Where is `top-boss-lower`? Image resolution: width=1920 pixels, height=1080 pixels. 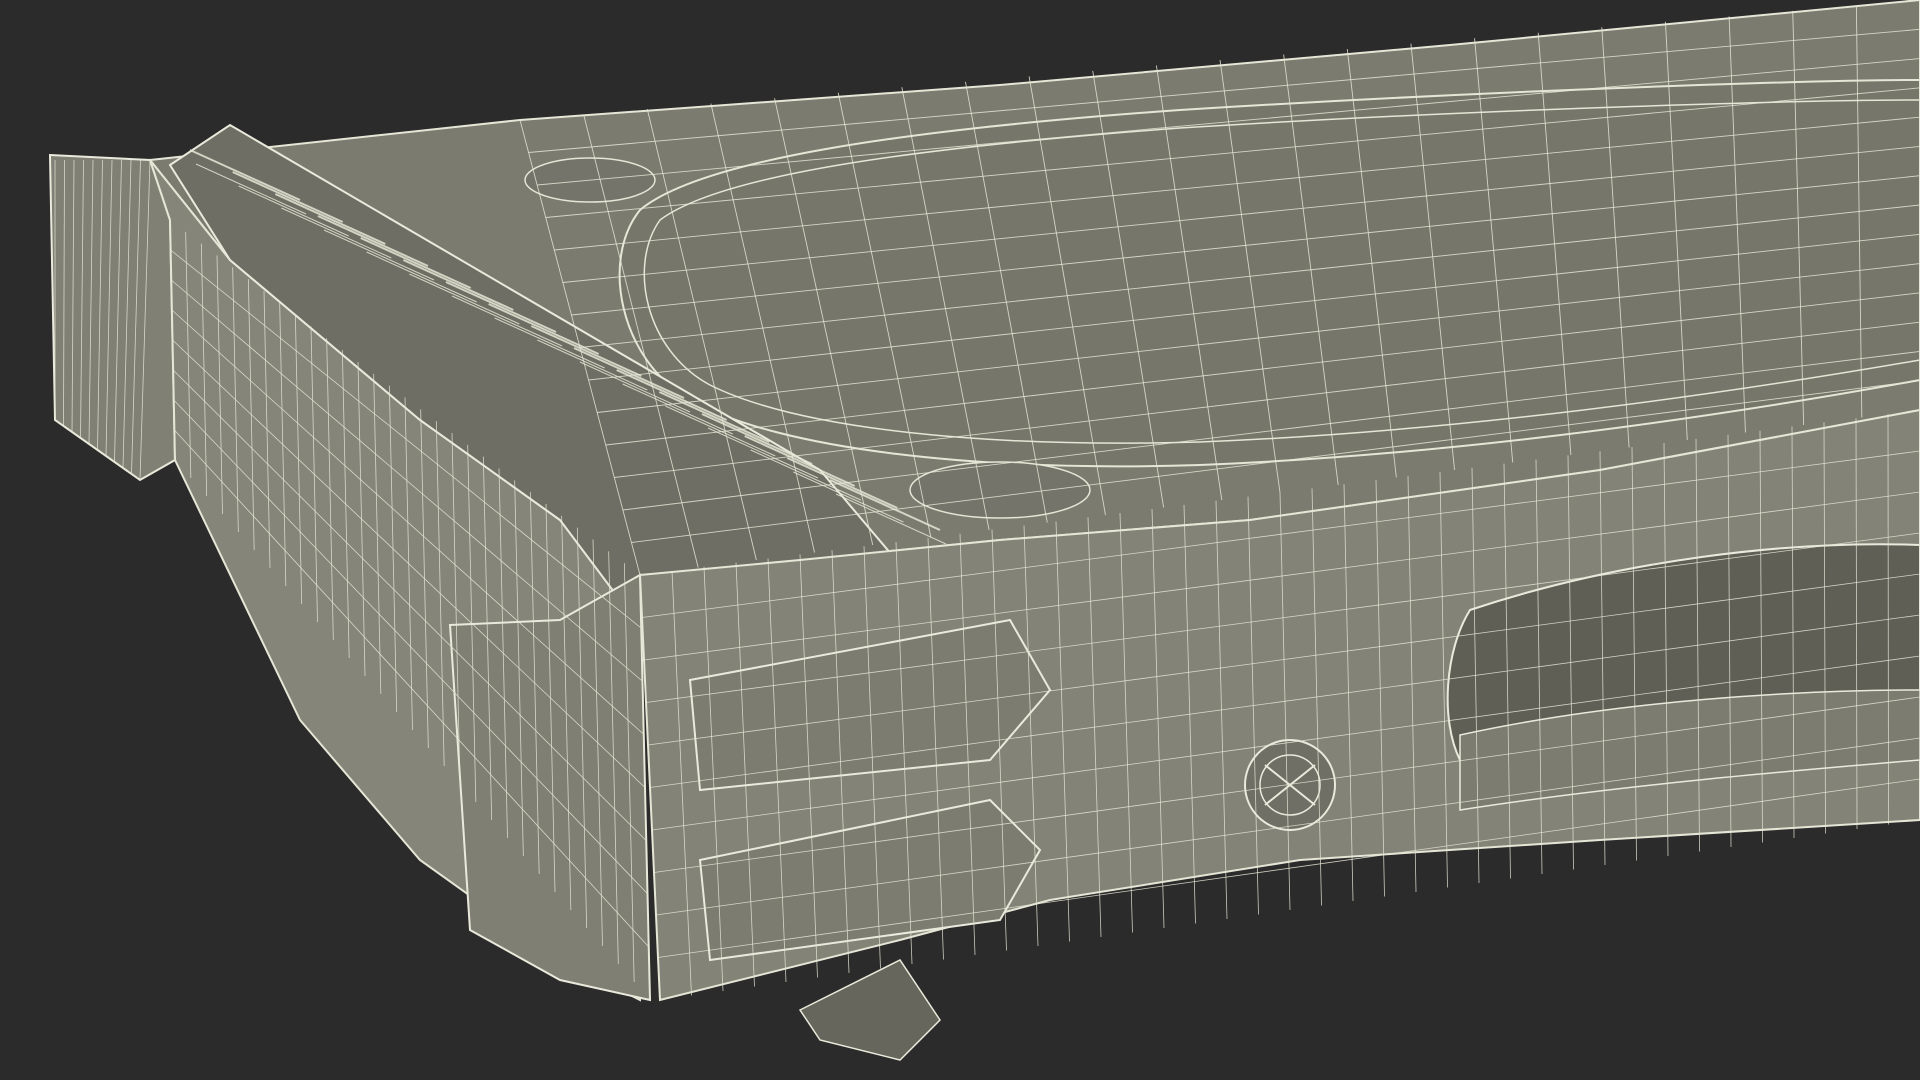 top-boss-lower is located at coordinates (1000, 490).